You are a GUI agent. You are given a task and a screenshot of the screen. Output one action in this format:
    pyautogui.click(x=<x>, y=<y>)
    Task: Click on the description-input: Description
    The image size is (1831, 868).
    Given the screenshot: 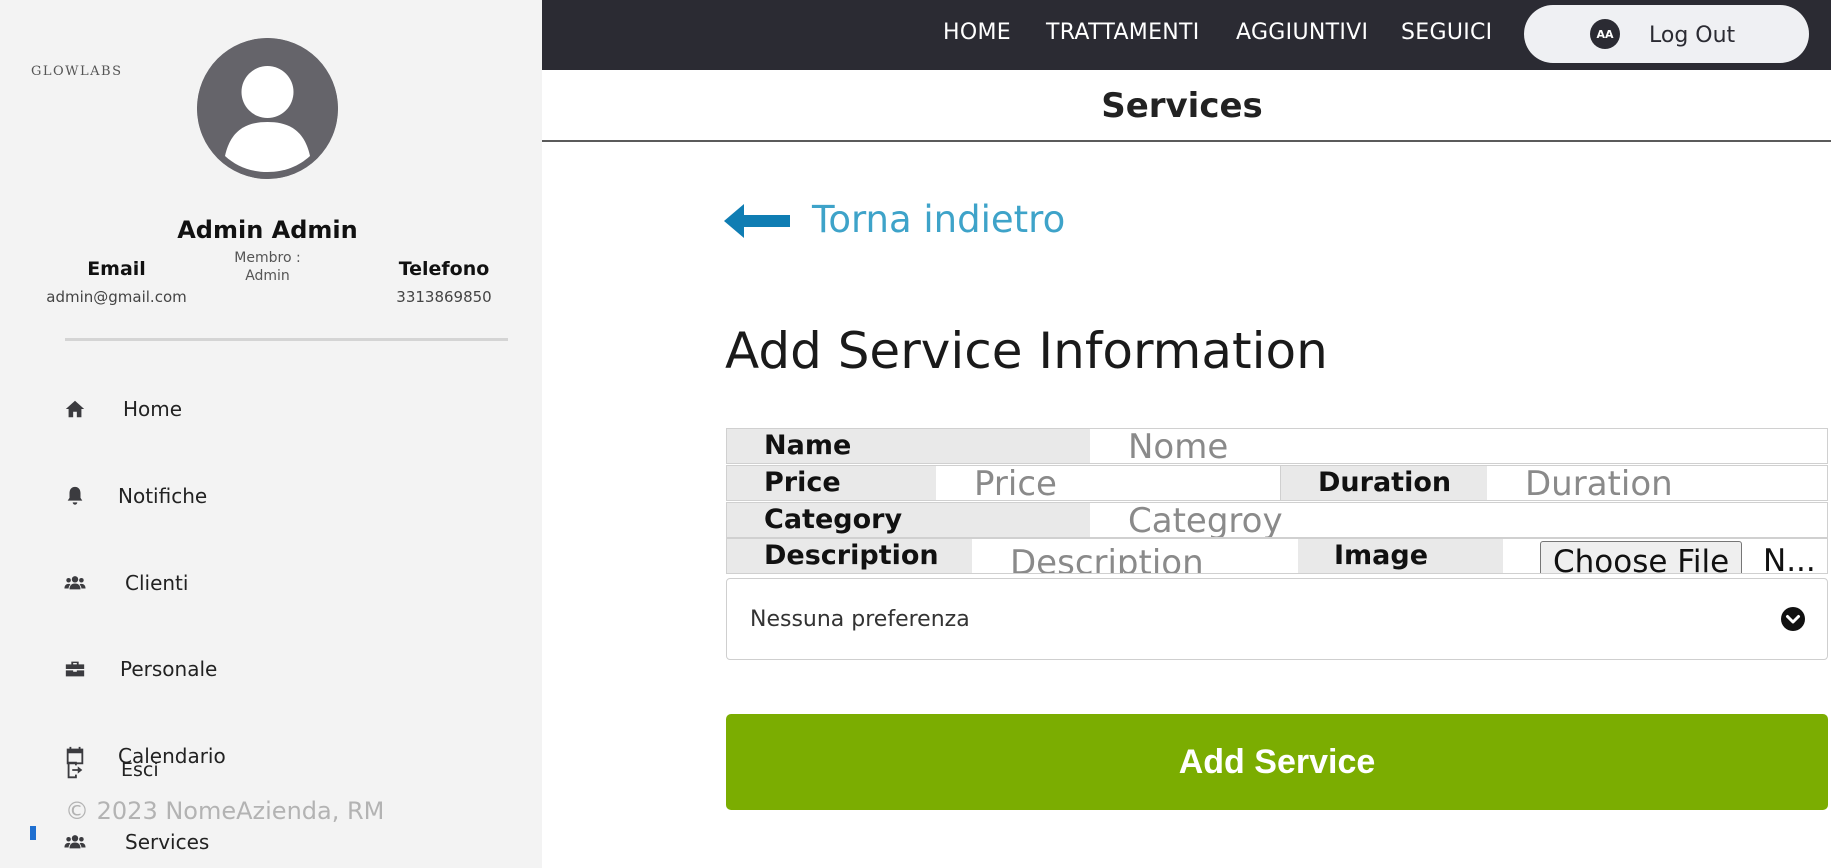 What is the action you would take?
    pyautogui.click(x=1135, y=559)
    